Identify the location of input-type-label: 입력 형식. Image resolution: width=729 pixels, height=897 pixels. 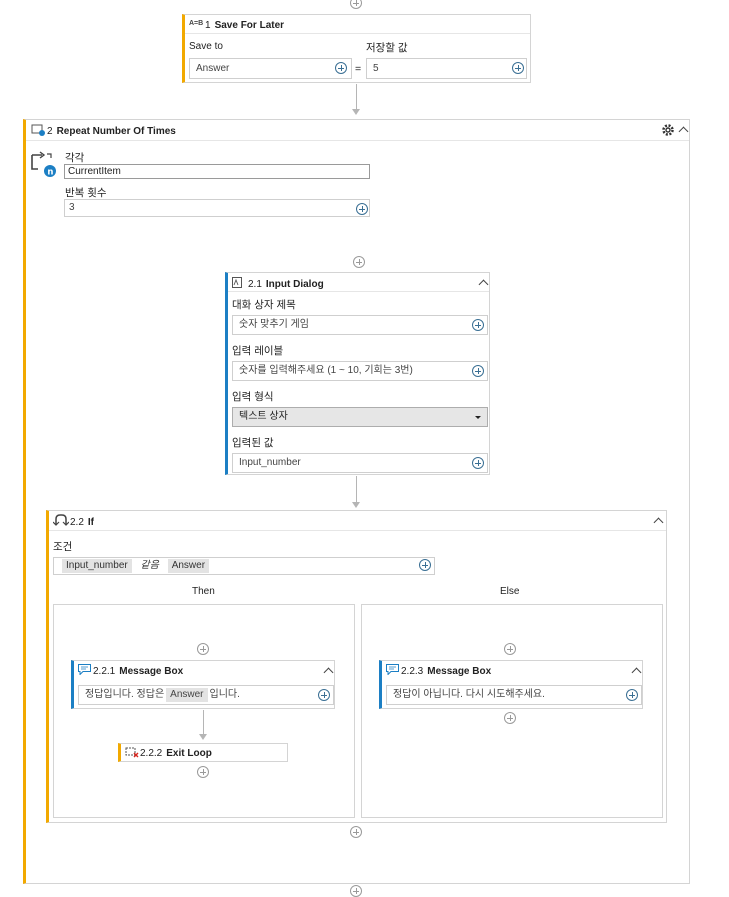
(253, 397).